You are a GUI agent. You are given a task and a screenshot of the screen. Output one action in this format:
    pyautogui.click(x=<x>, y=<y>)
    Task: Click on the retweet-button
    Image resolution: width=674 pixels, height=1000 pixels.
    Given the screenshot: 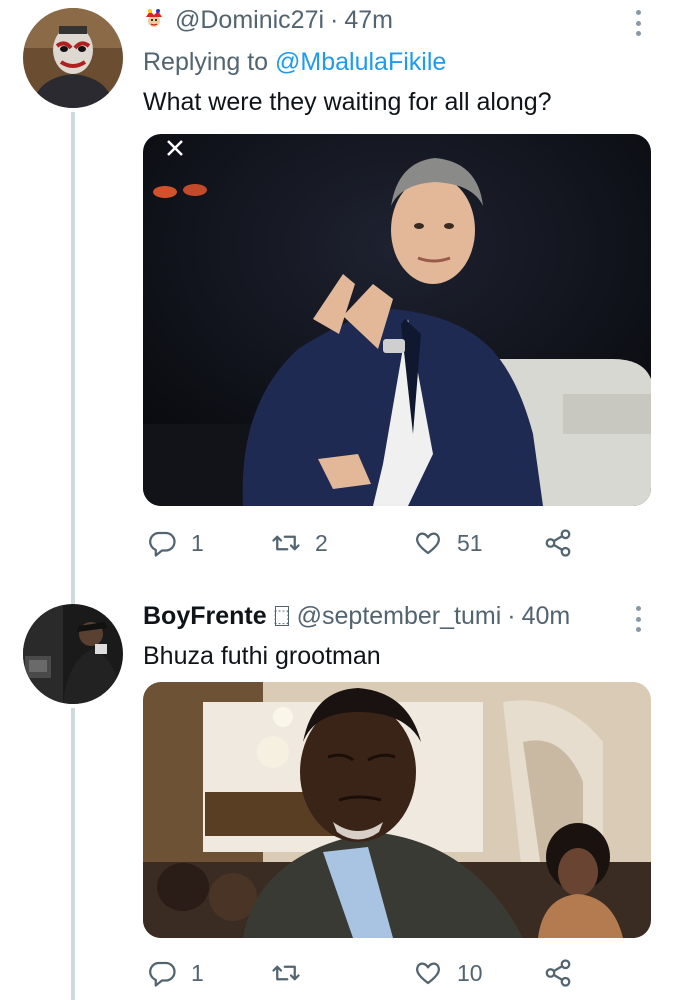 What is the action you would take?
    pyautogui.click(x=342, y=973)
    